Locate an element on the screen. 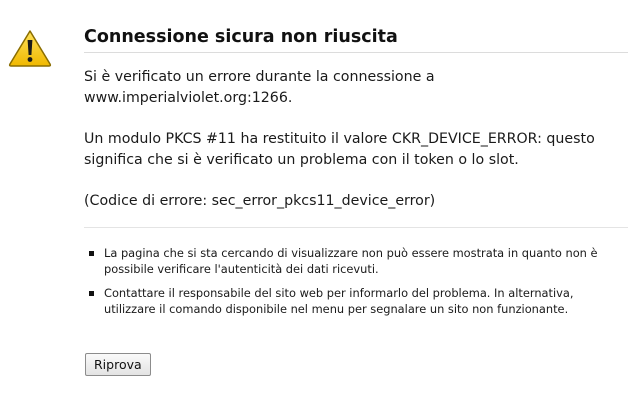 This screenshot has width=637, height=400. warning-icon is located at coordinates (30, 48).